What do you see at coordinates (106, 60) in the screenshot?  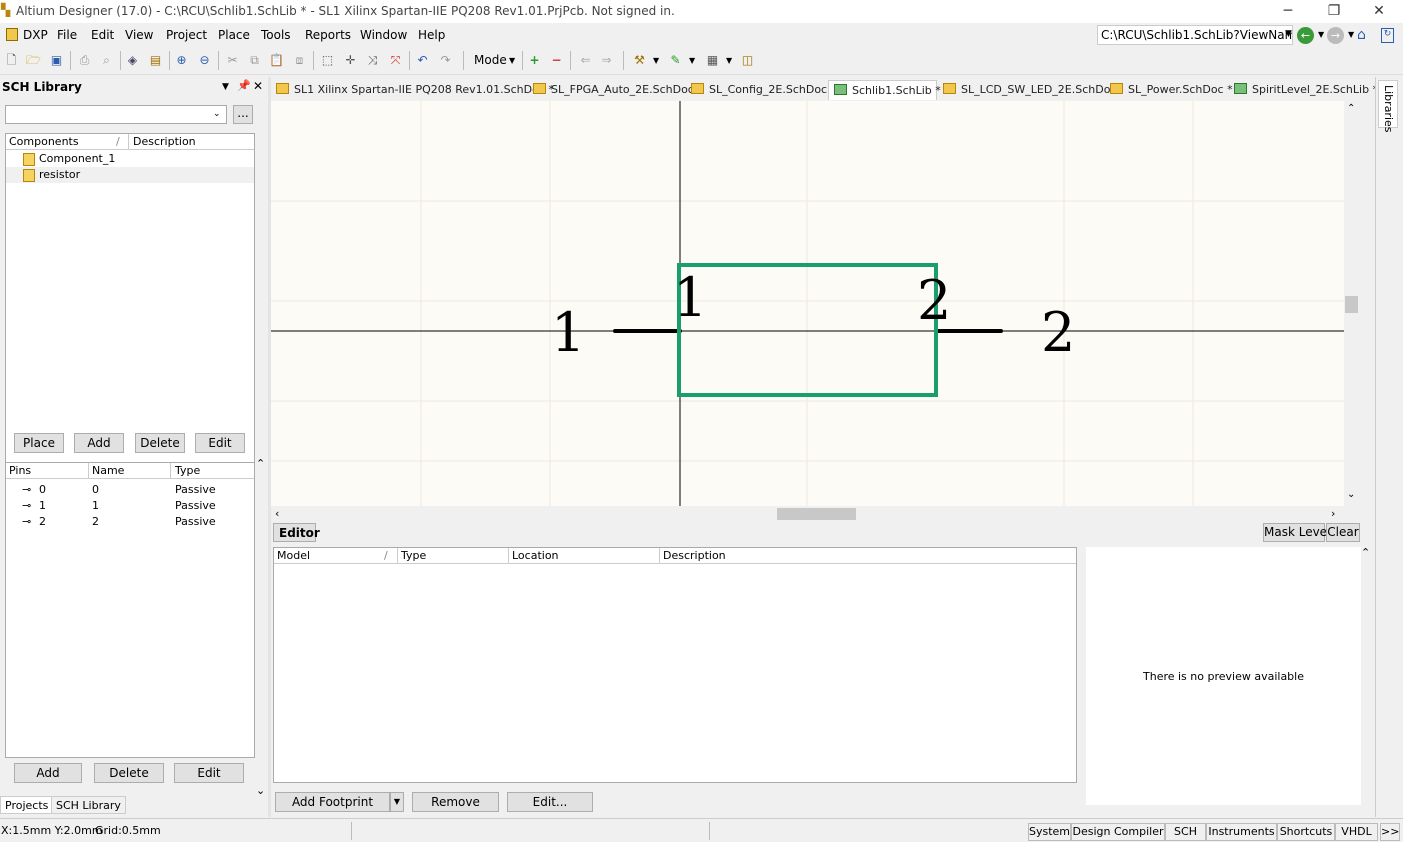 I see `print-preview-icon: ⌕` at bounding box center [106, 60].